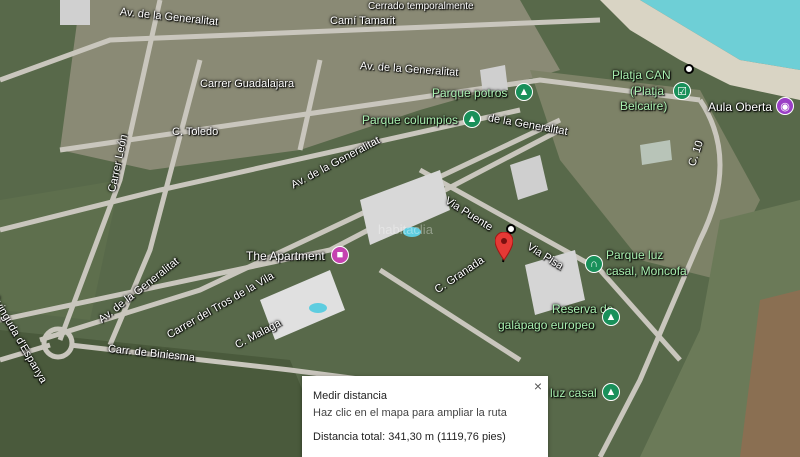 This screenshot has width=800, height=457. I want to click on poi-label-reserva-2: galápago europeo, so click(546, 325).